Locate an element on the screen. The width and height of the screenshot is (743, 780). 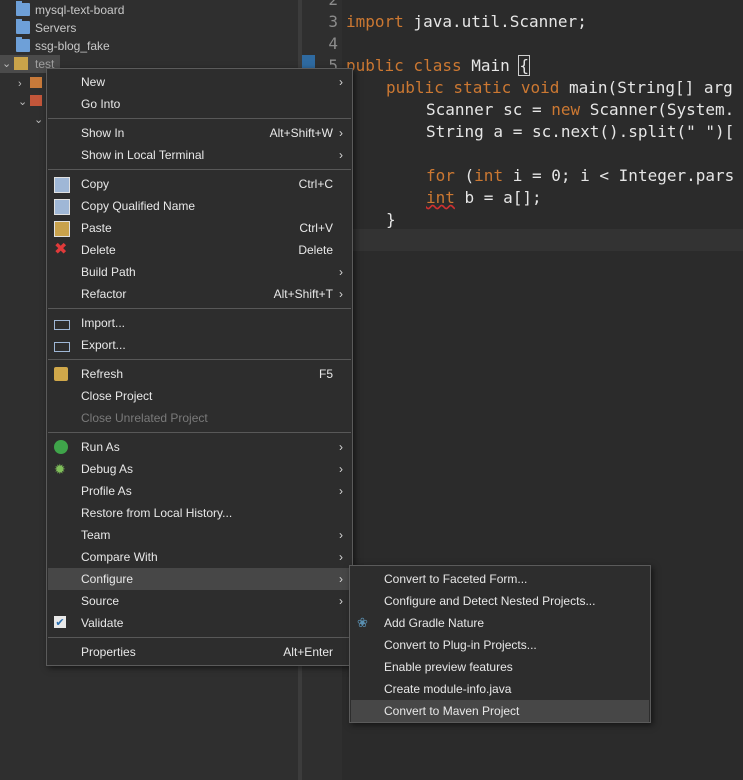
menu-item-close-unrelated-project: Close Unrelated Project is located at coordinates (144, 418).